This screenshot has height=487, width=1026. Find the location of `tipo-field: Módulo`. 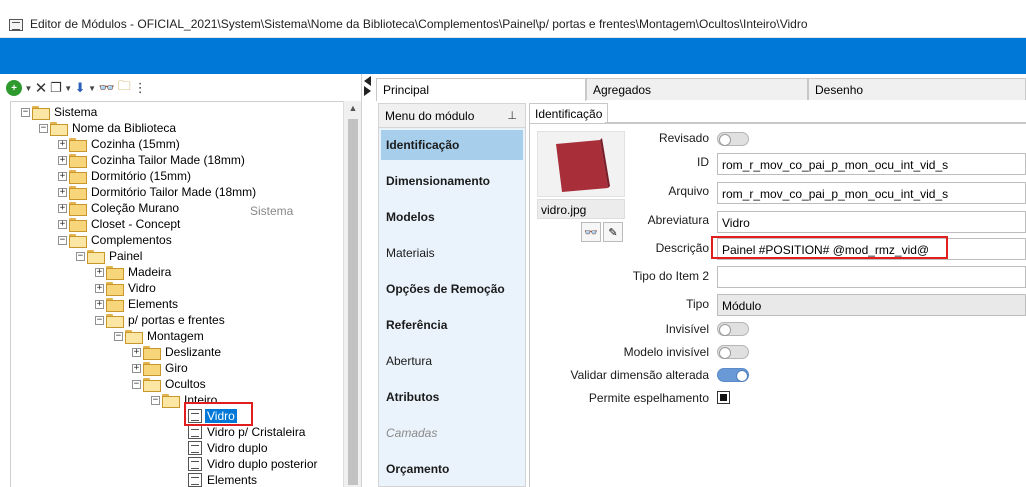

tipo-field: Módulo is located at coordinates (871, 305).